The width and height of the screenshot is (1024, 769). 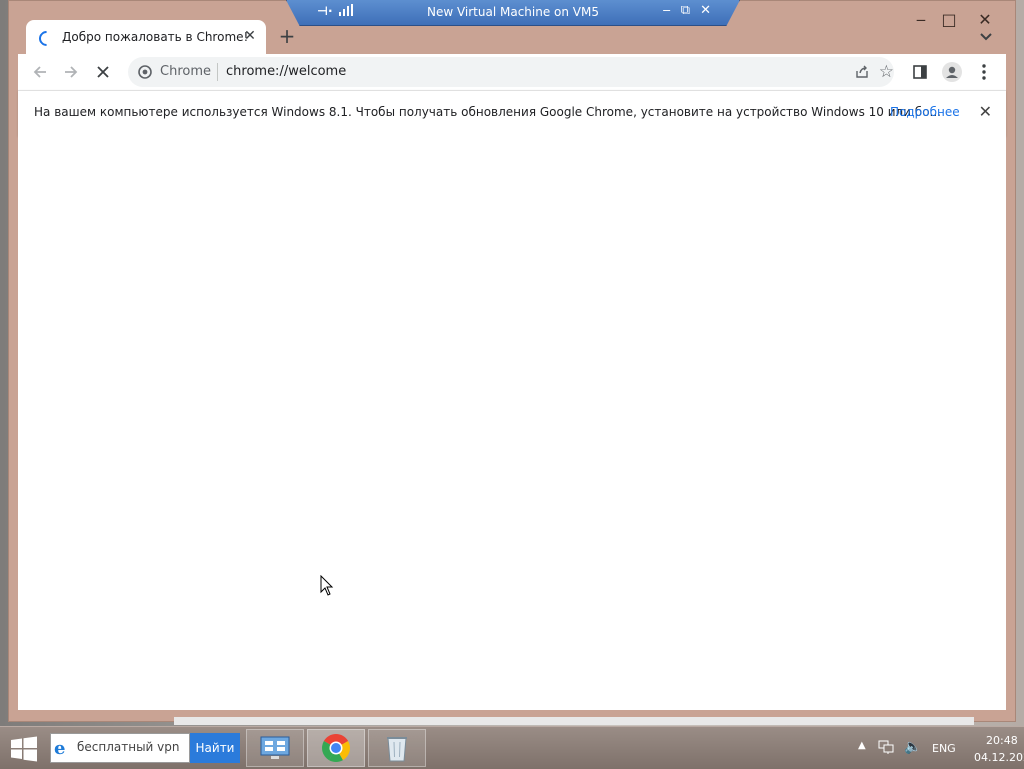 I want to click on bookmark-star-icon: ☆, so click(x=886, y=72).